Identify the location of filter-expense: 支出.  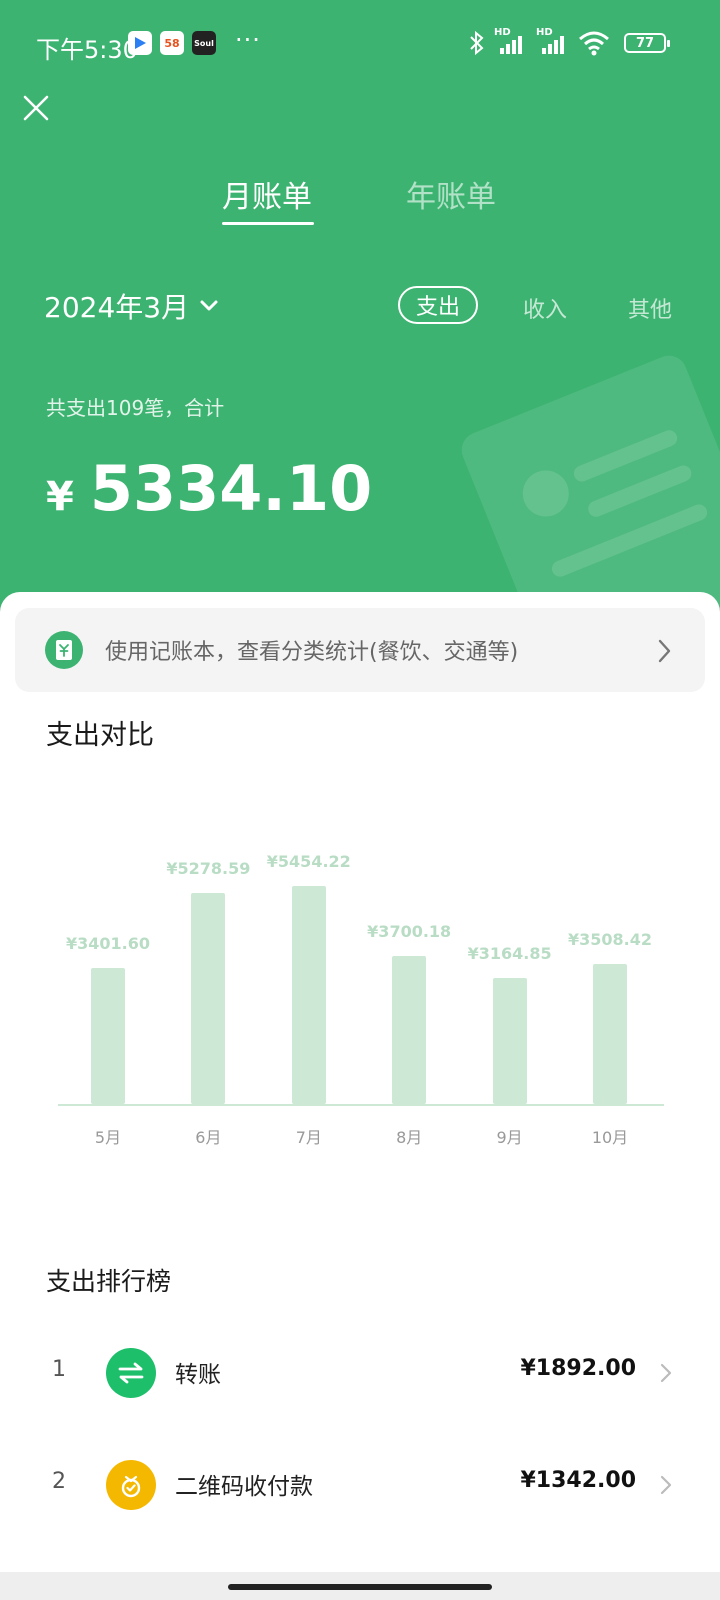
(438, 305).